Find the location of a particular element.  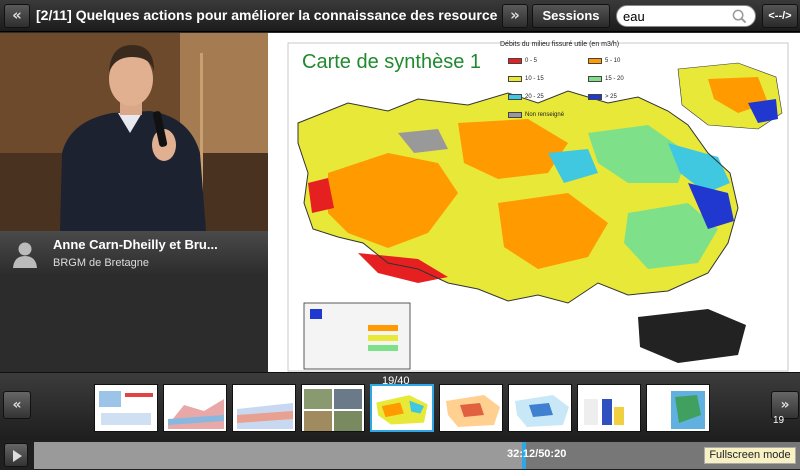

sessions-button: Sessions is located at coordinates (571, 16).